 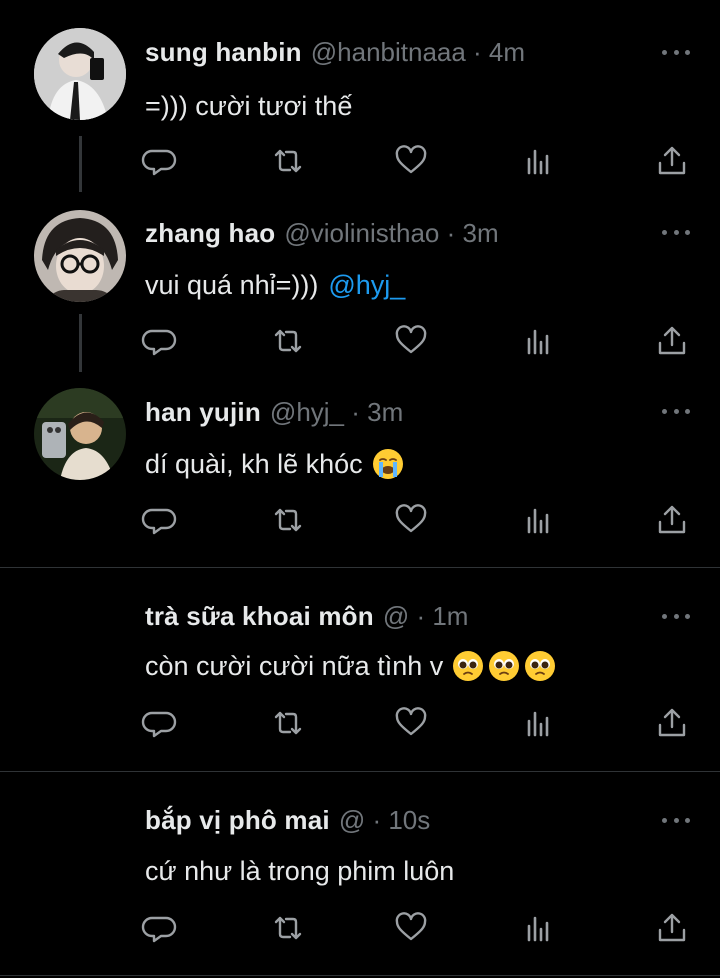 What do you see at coordinates (254, 463) in the screenshot?
I see `tweet-text-content: dí quài, kh lẽ khóc` at bounding box center [254, 463].